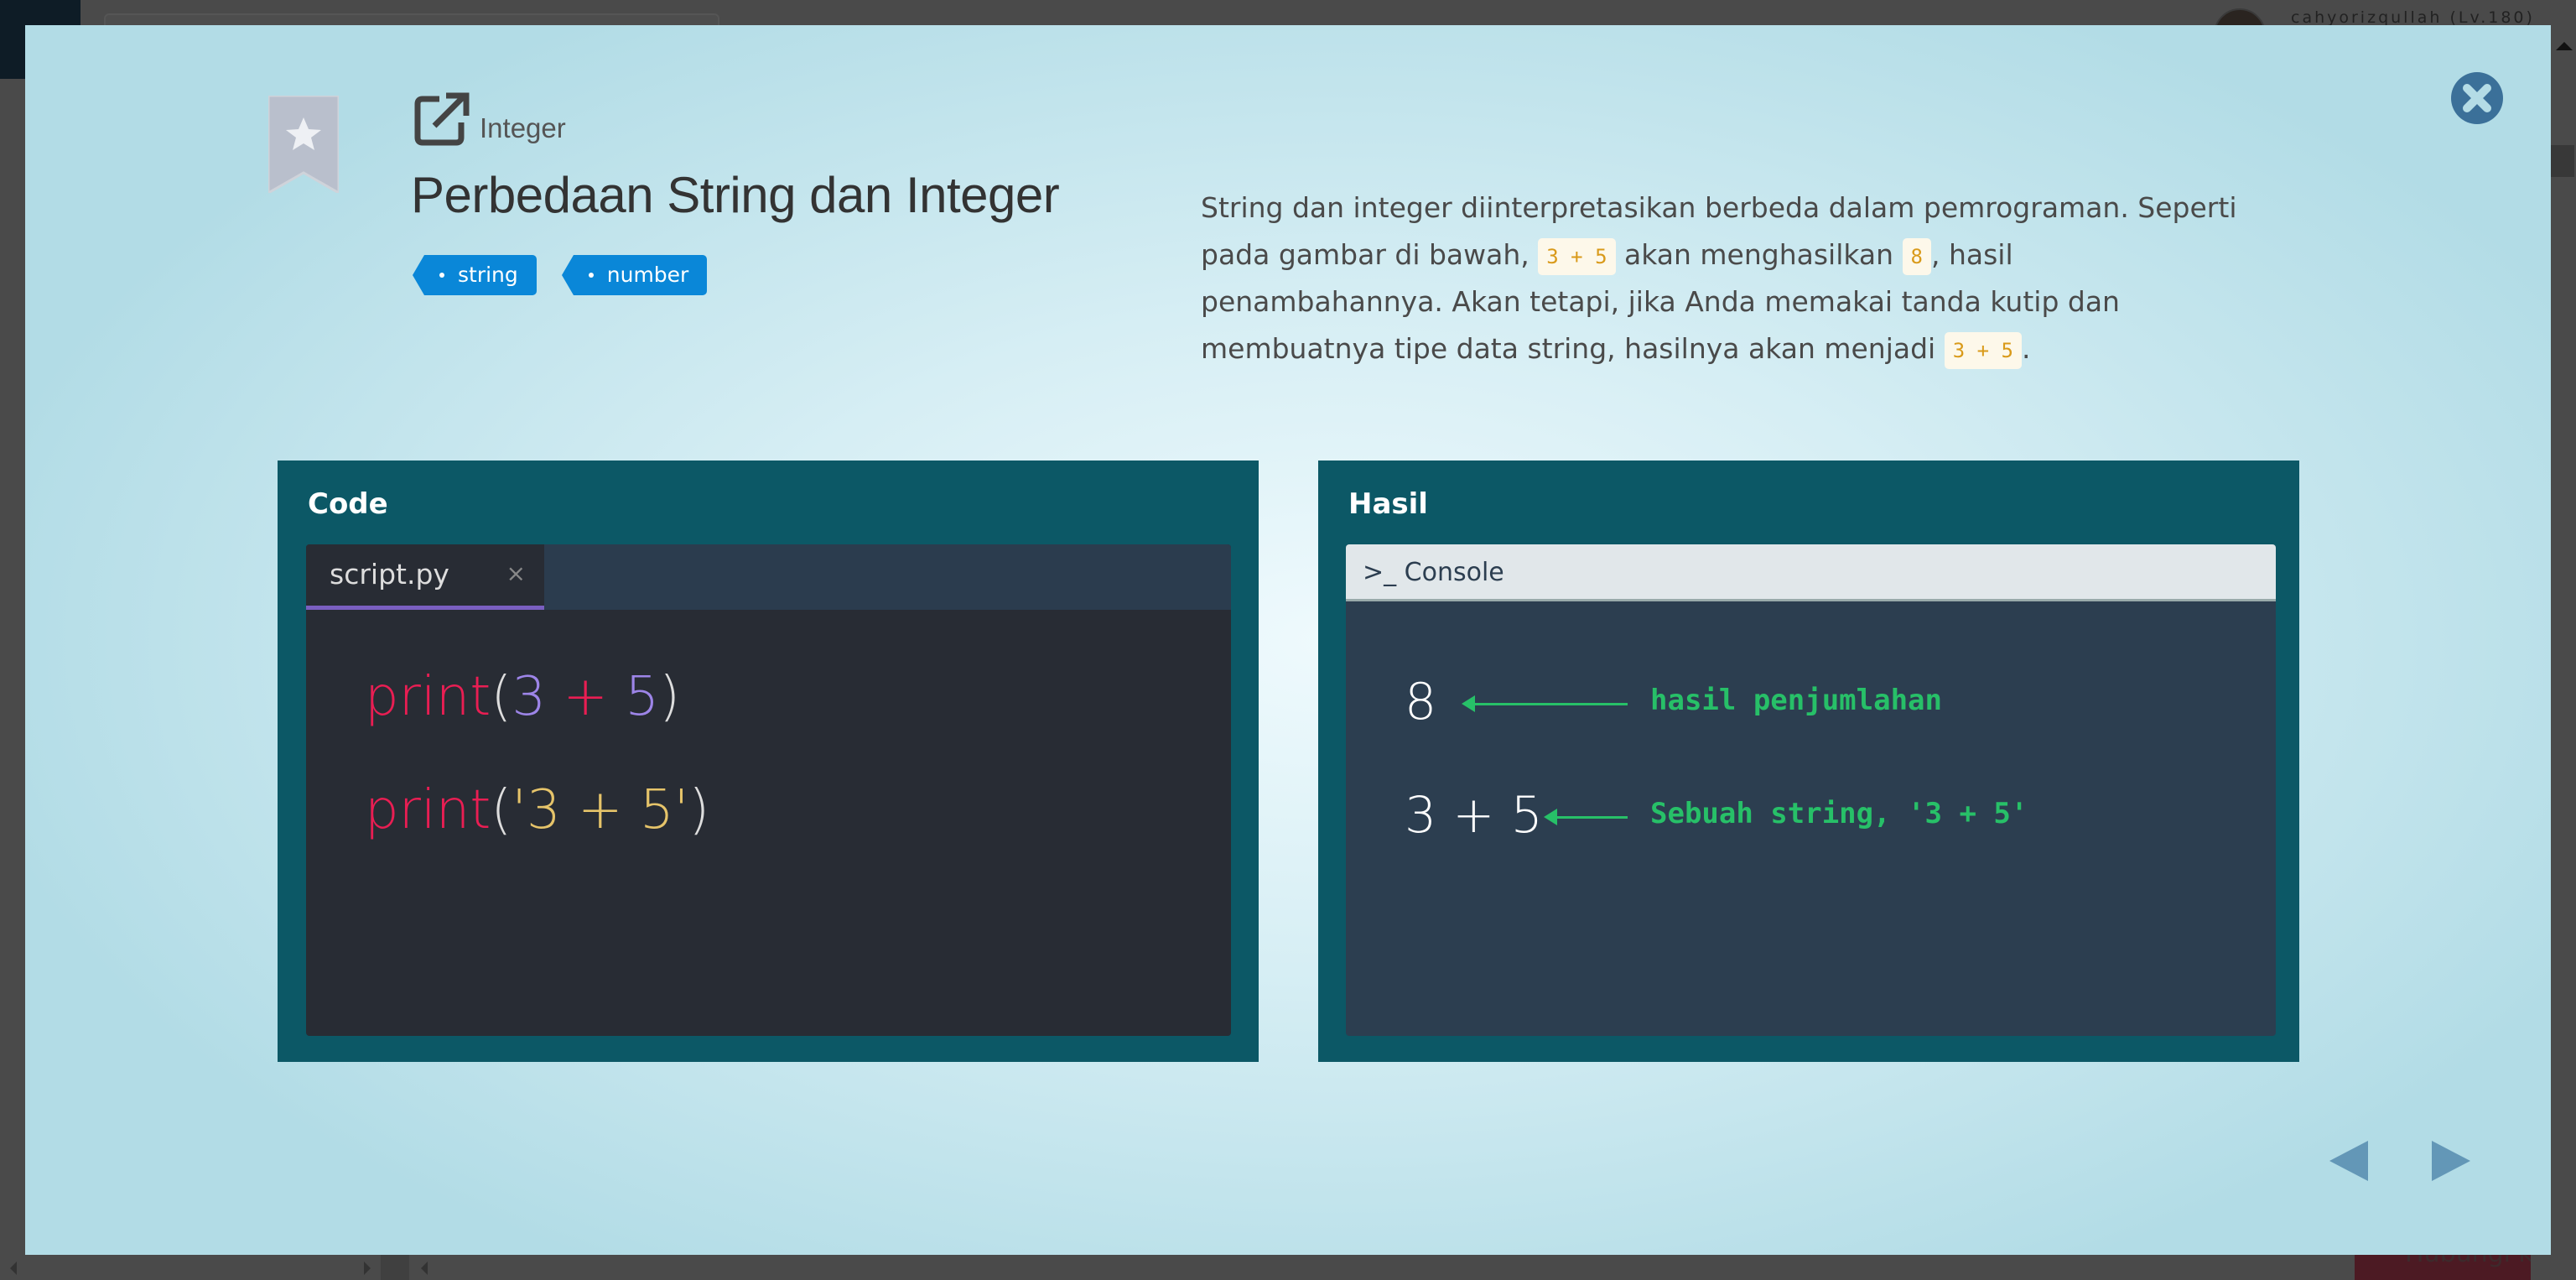 The image size is (2576, 1280). I want to click on tag-string: string, so click(475, 275).